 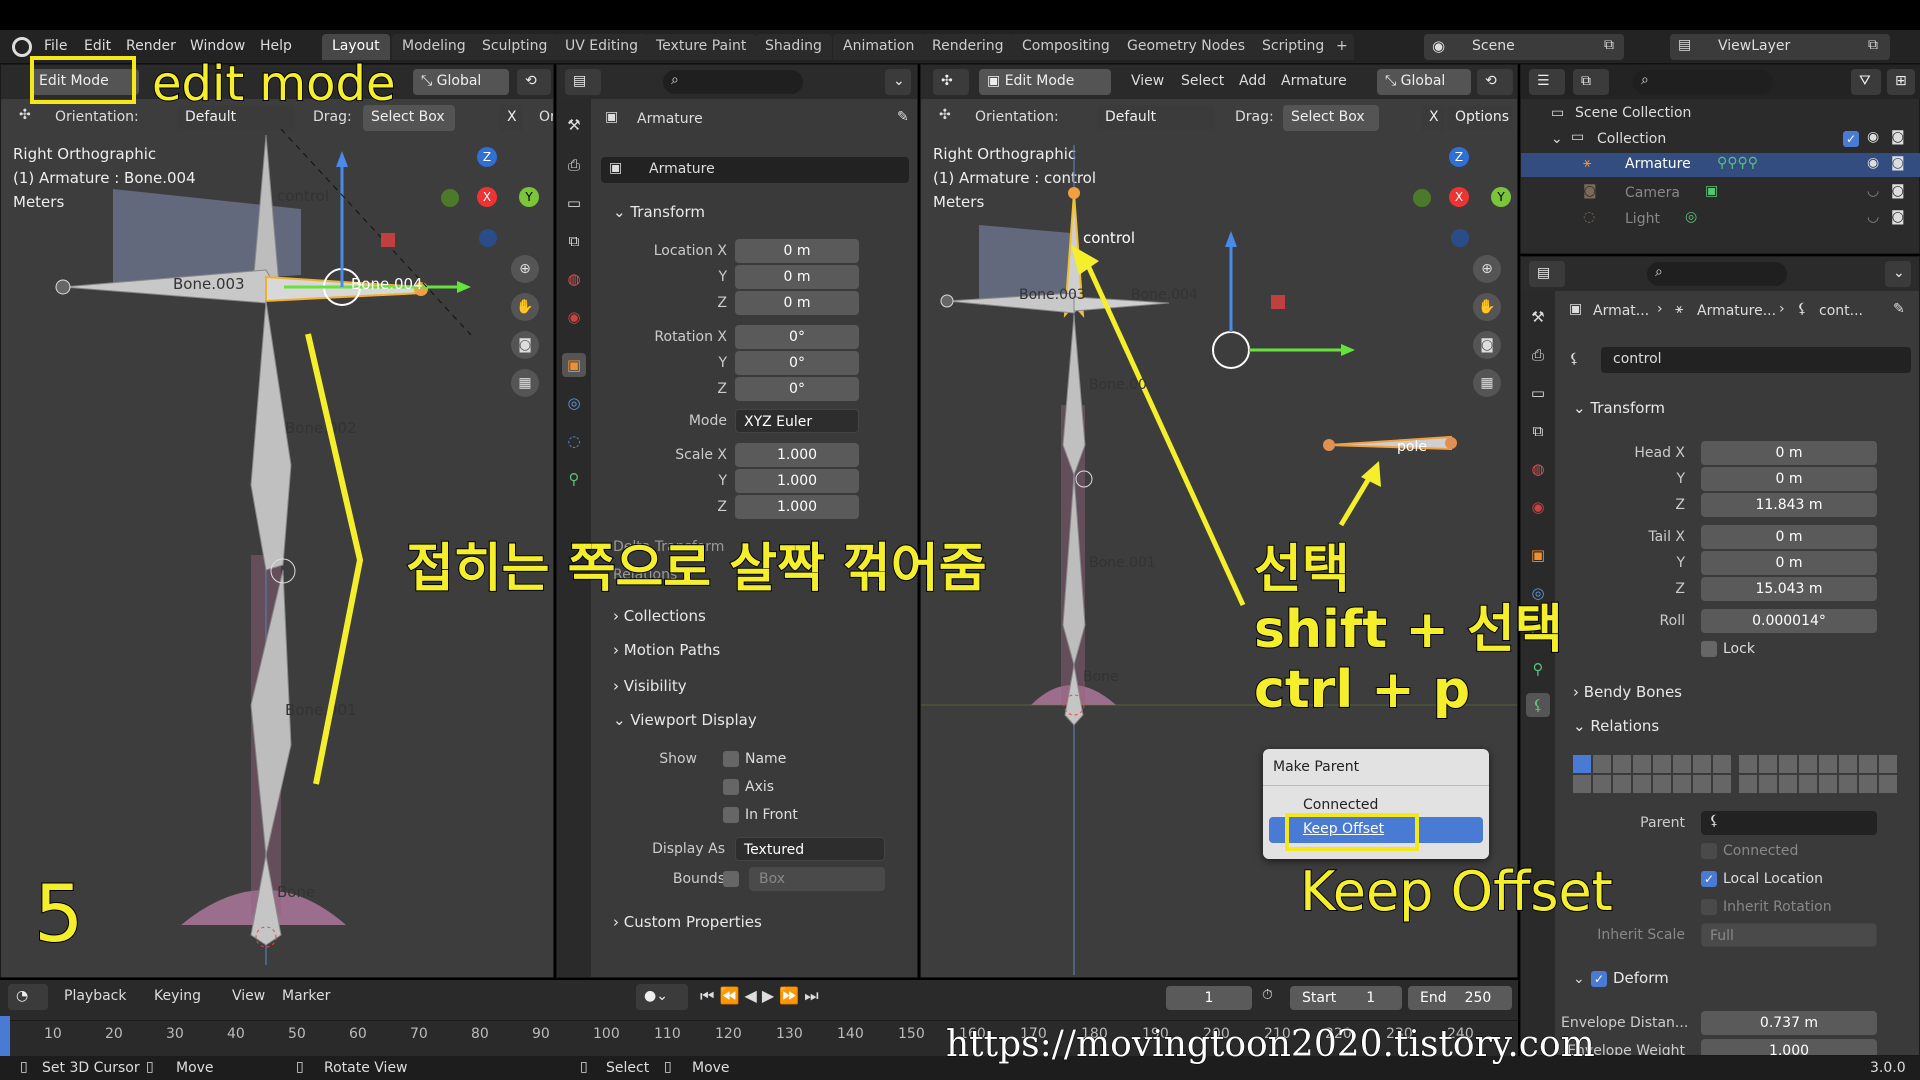 What do you see at coordinates (797, 507) in the screenshot?
I see `scale-z-field: 1.000` at bounding box center [797, 507].